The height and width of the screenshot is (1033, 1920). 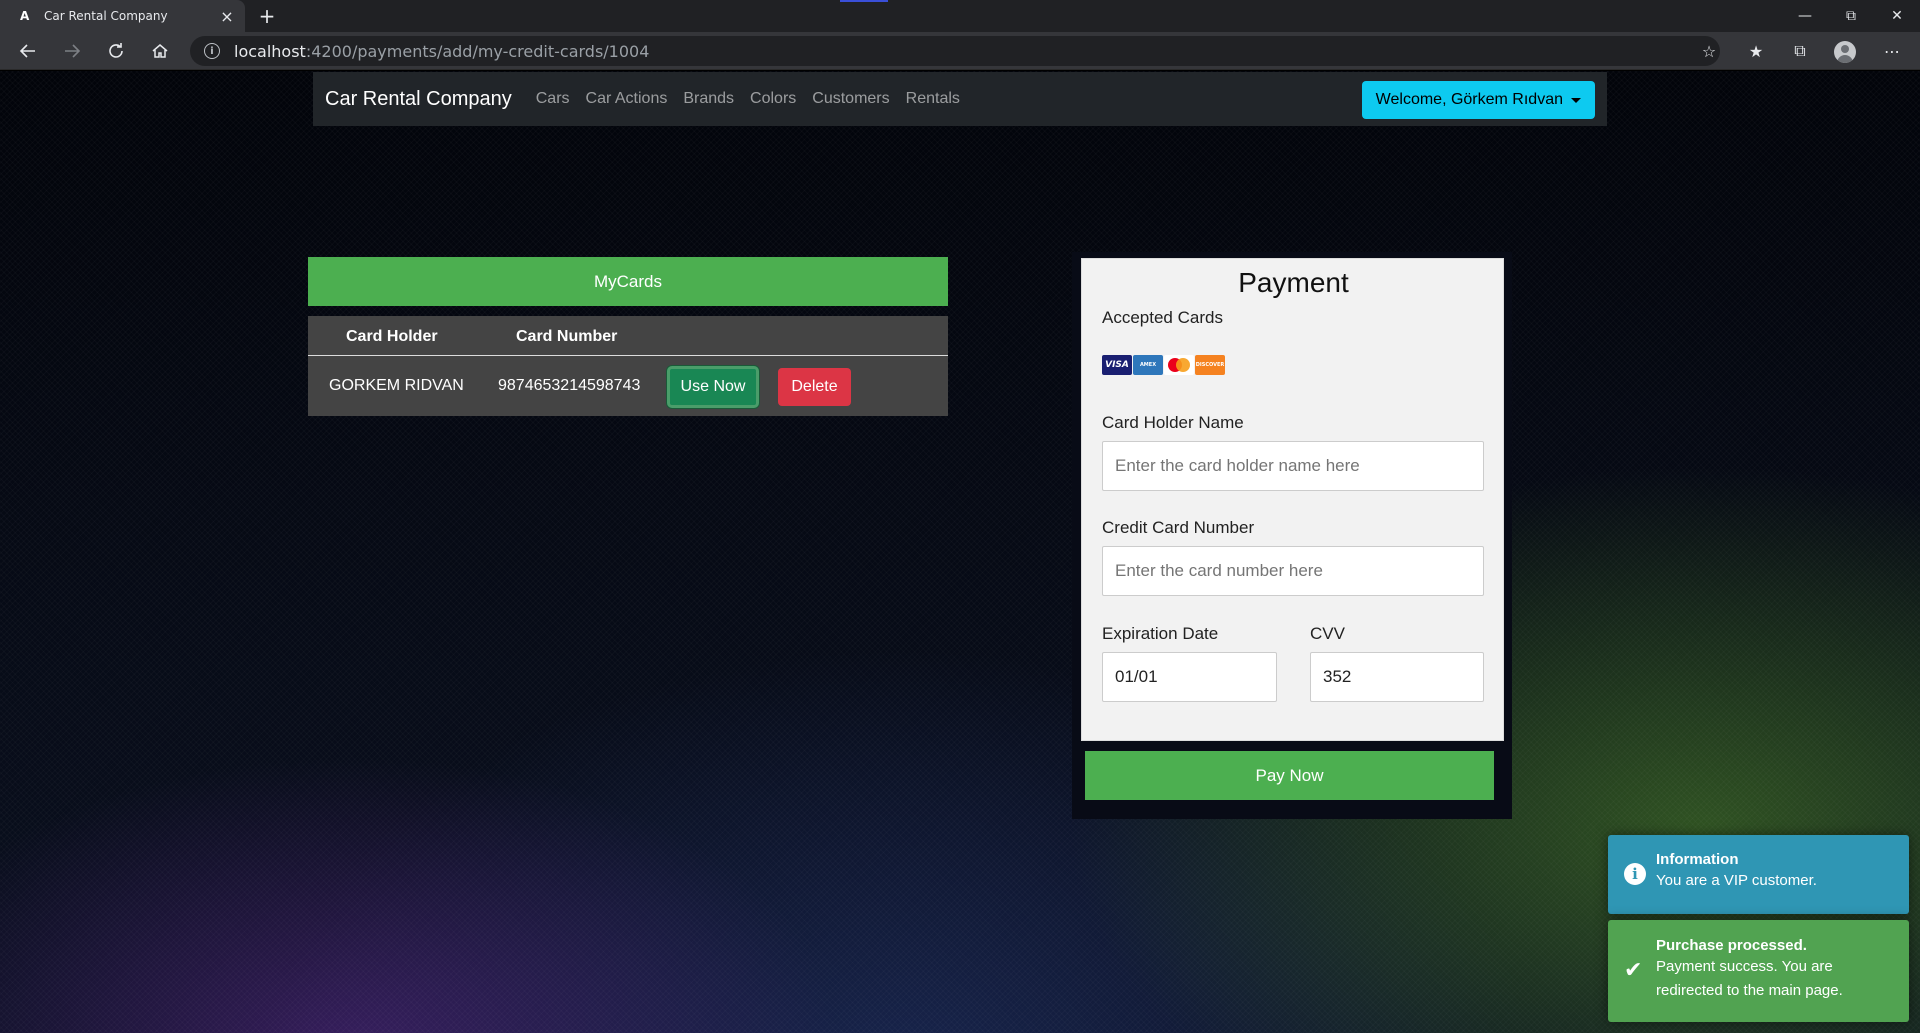 What do you see at coordinates (553, 99) in the screenshot?
I see `nav-link-cars: Cars` at bounding box center [553, 99].